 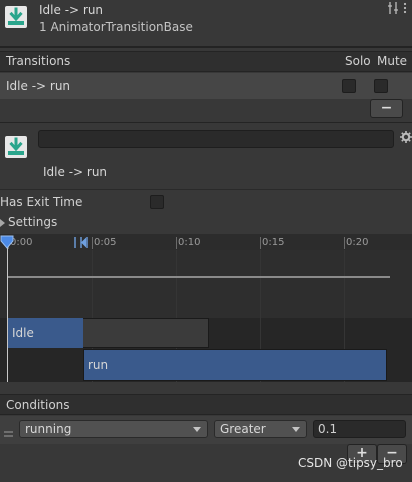 What do you see at coordinates (98, 365) in the screenshot?
I see `run-state-label: run` at bounding box center [98, 365].